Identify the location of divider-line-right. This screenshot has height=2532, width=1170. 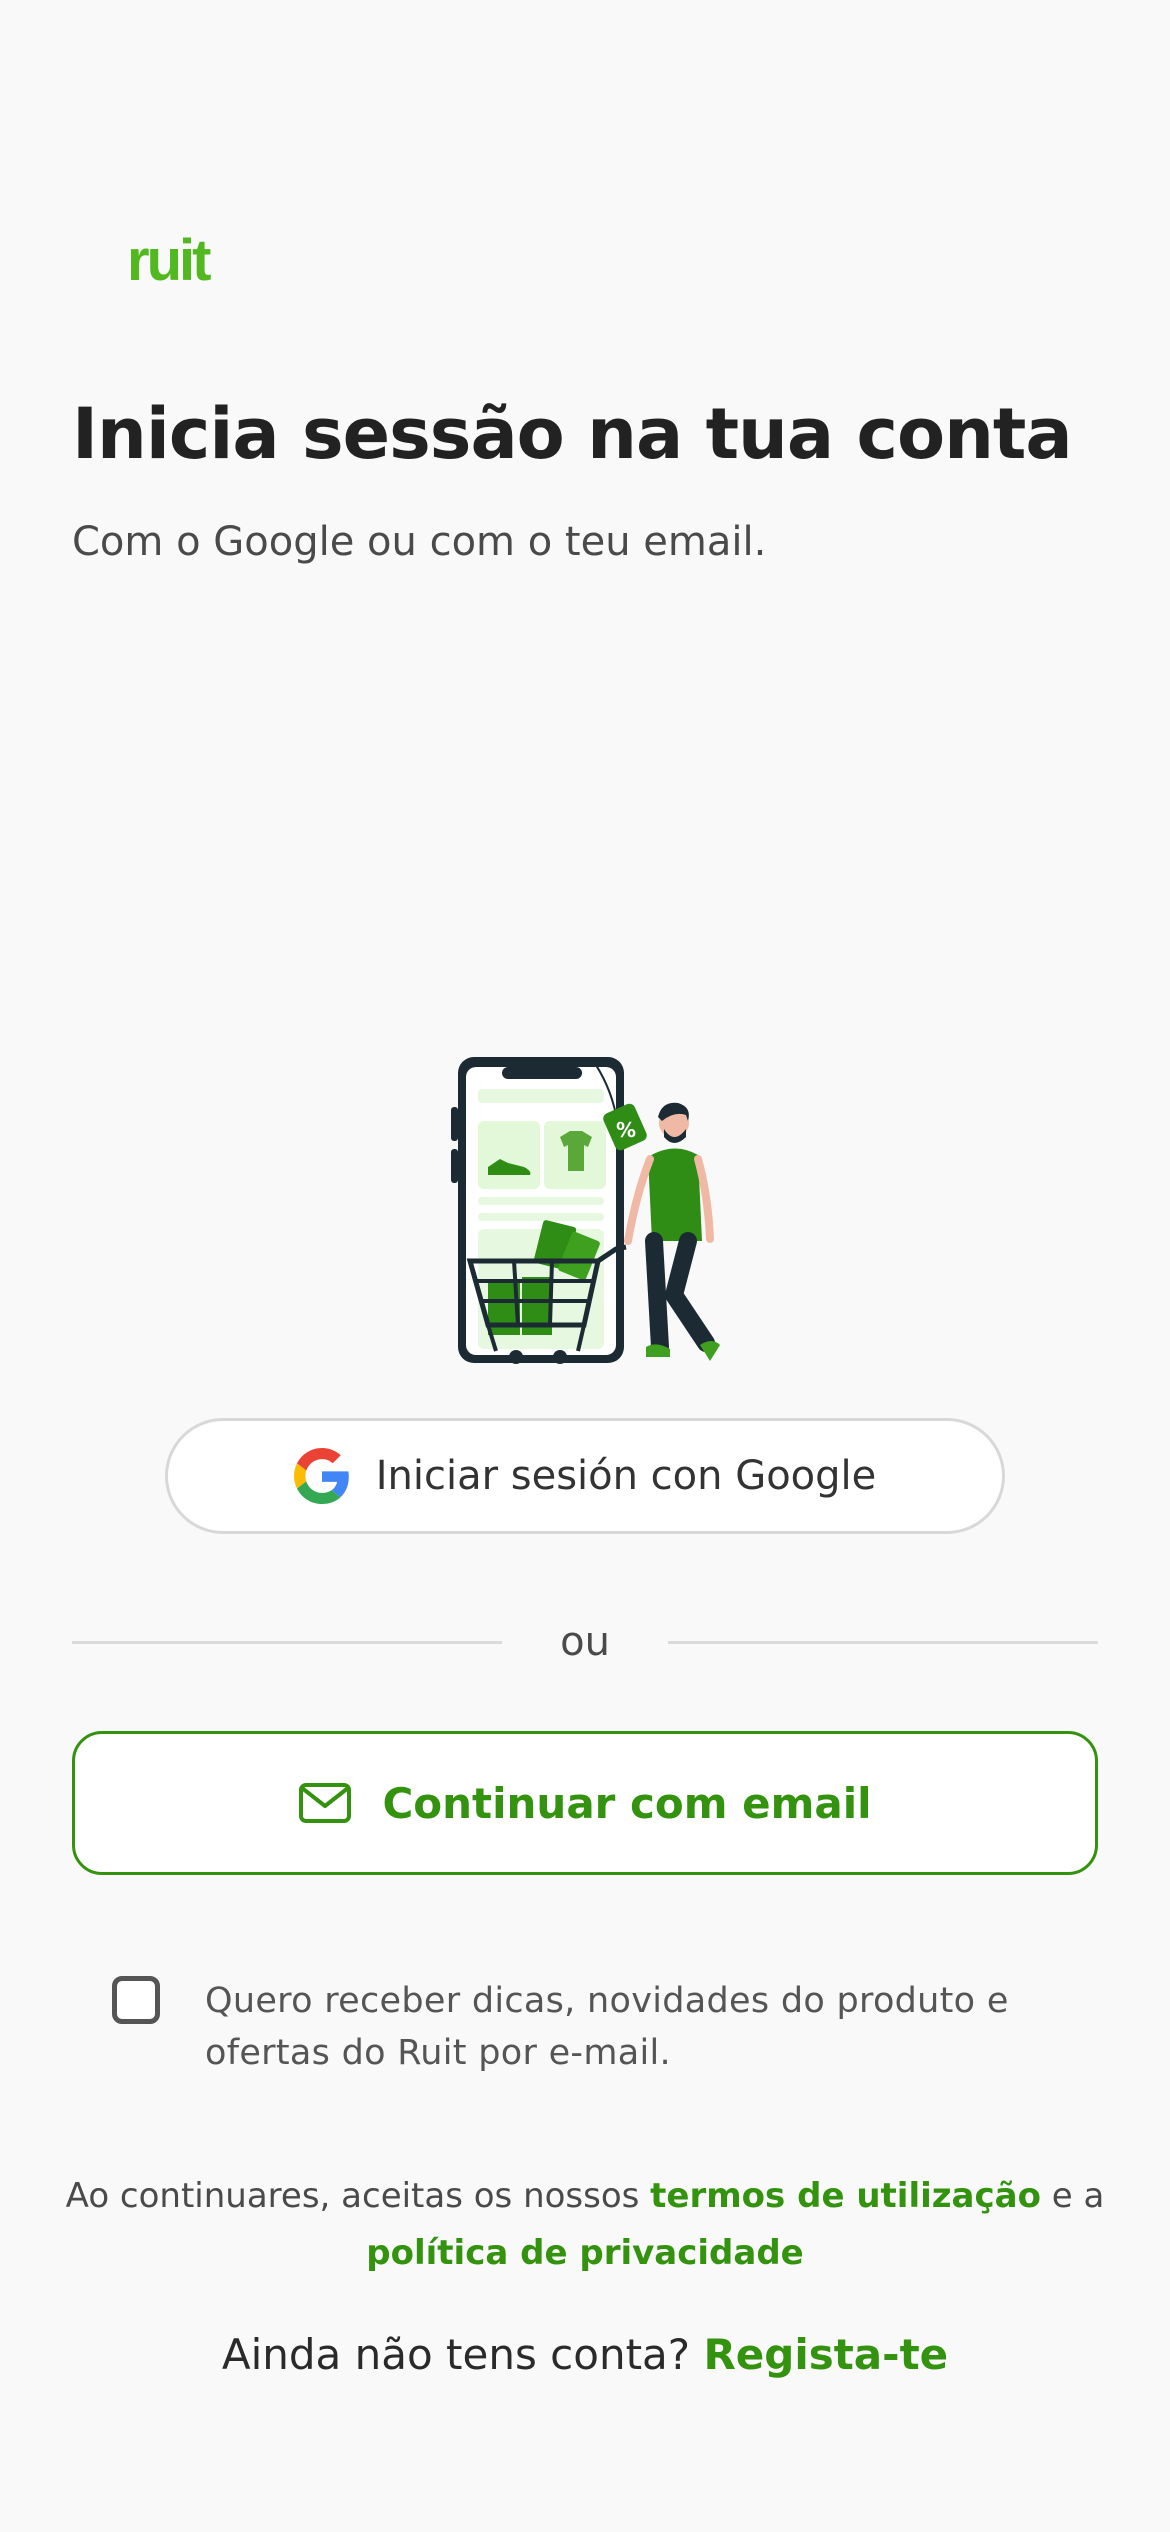
(883, 1642).